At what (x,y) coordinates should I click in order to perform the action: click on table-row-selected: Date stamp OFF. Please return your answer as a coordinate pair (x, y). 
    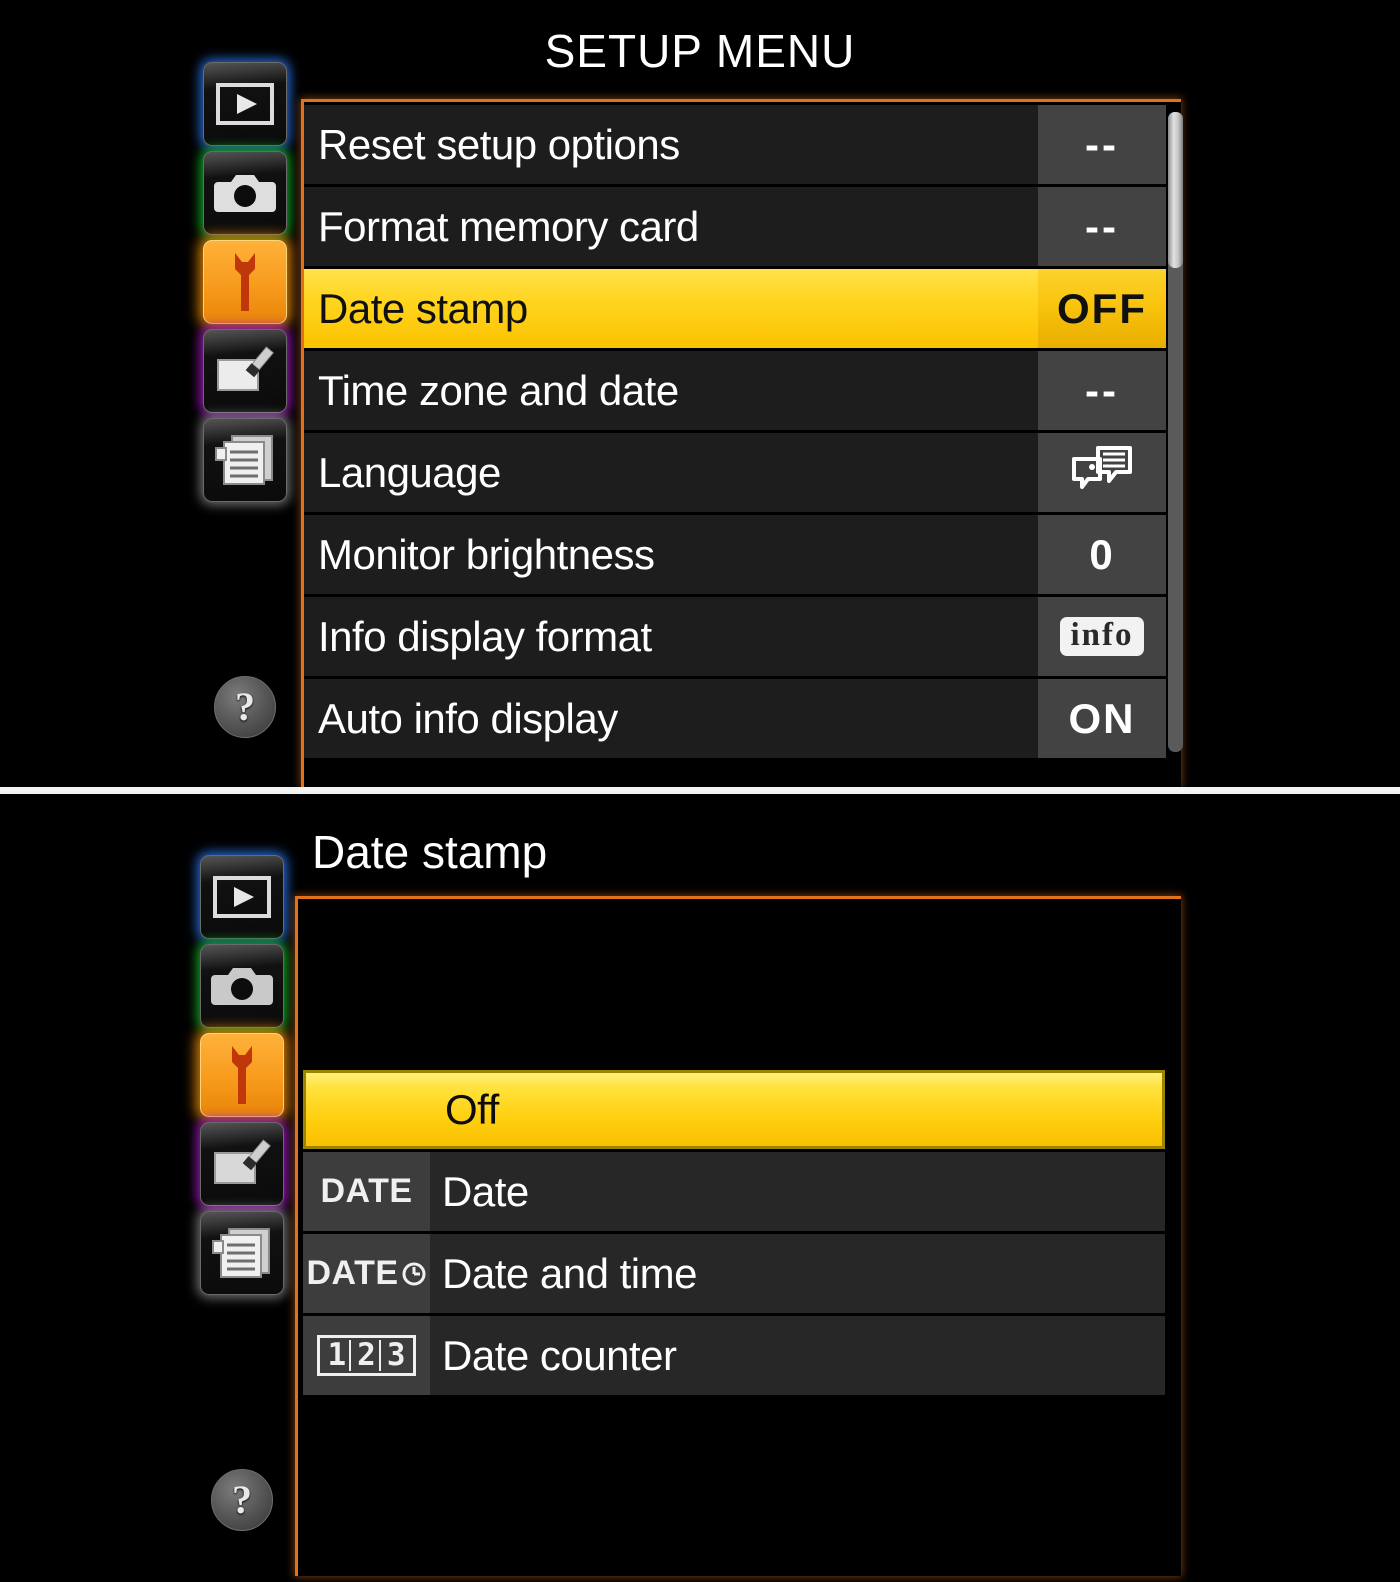
    Looking at the image, I should click on (735, 308).